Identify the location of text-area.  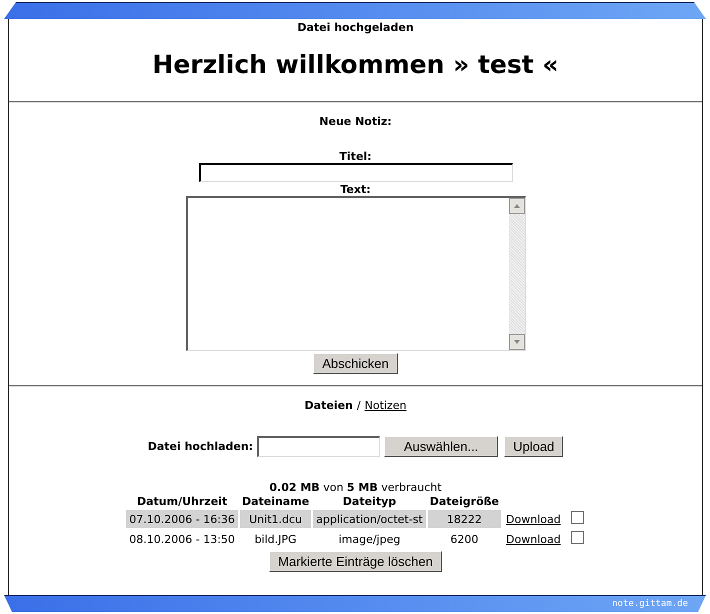
(356, 273).